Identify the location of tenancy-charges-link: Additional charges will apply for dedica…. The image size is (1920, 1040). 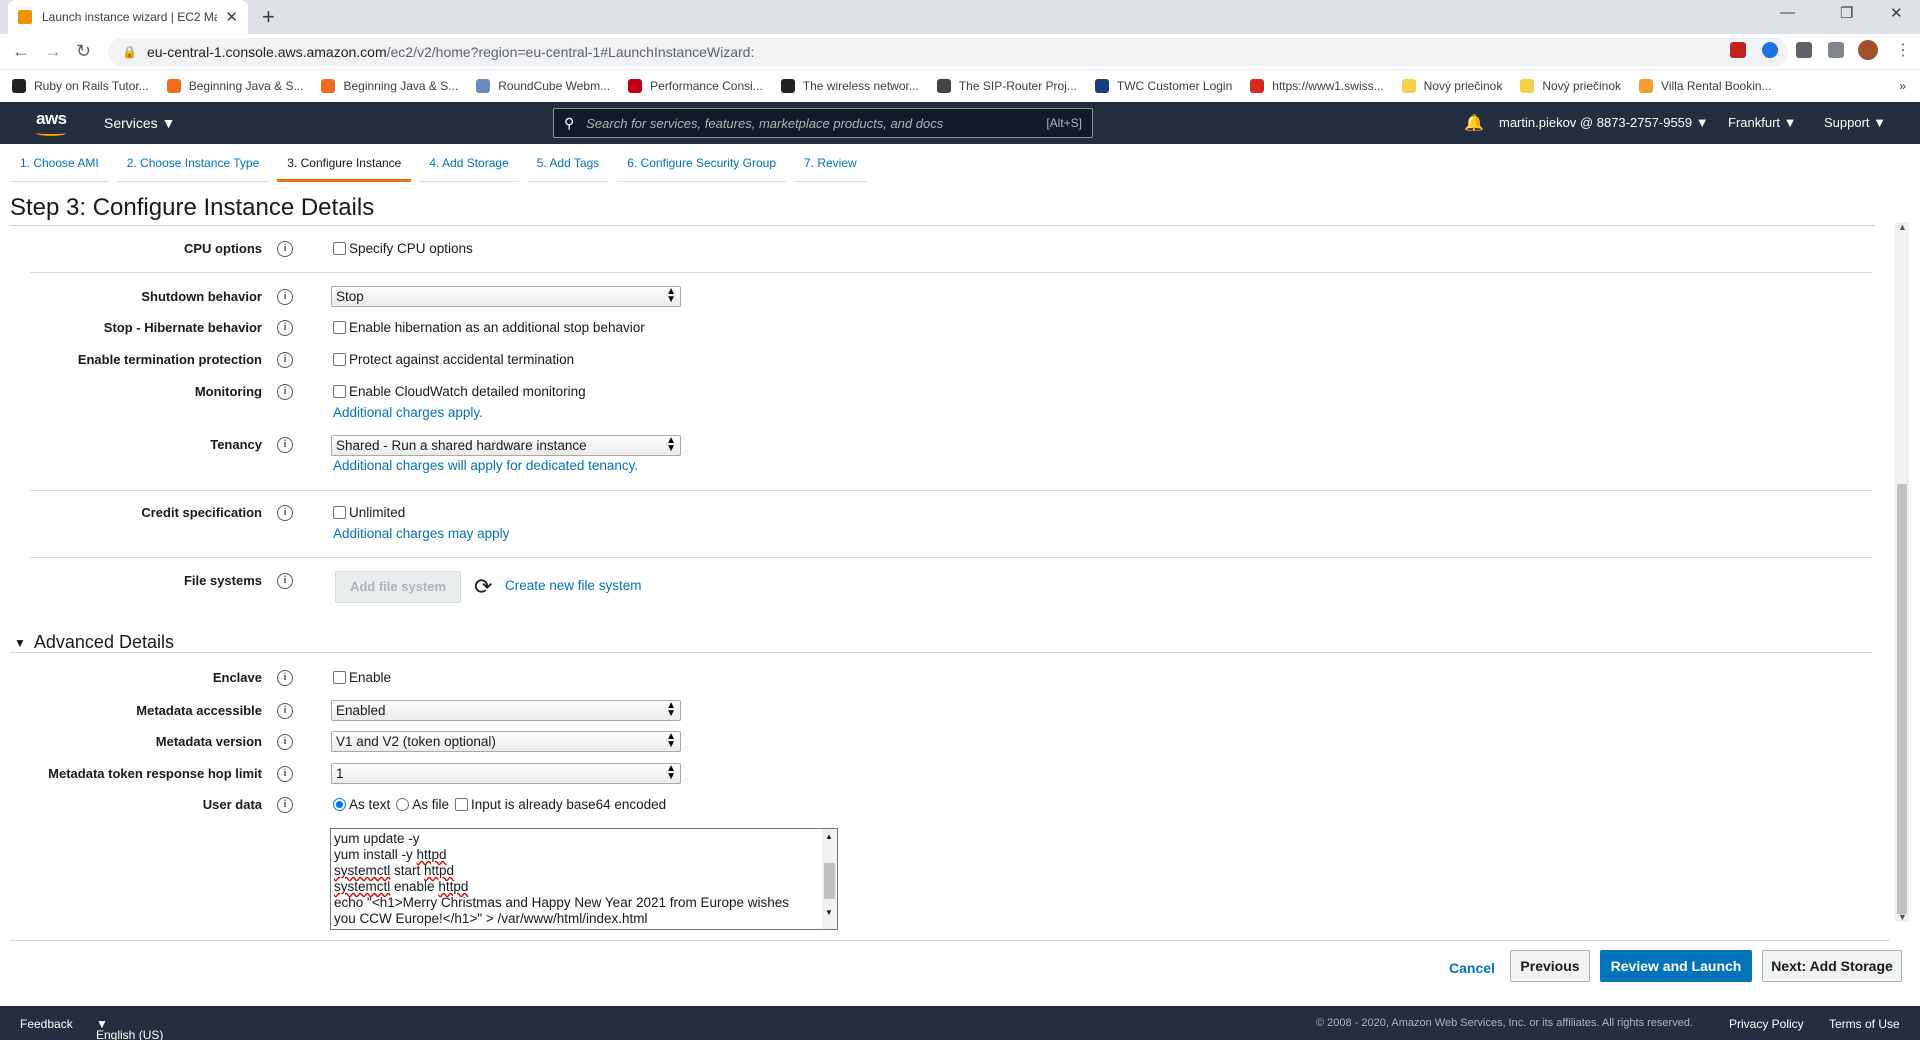
(485, 465).